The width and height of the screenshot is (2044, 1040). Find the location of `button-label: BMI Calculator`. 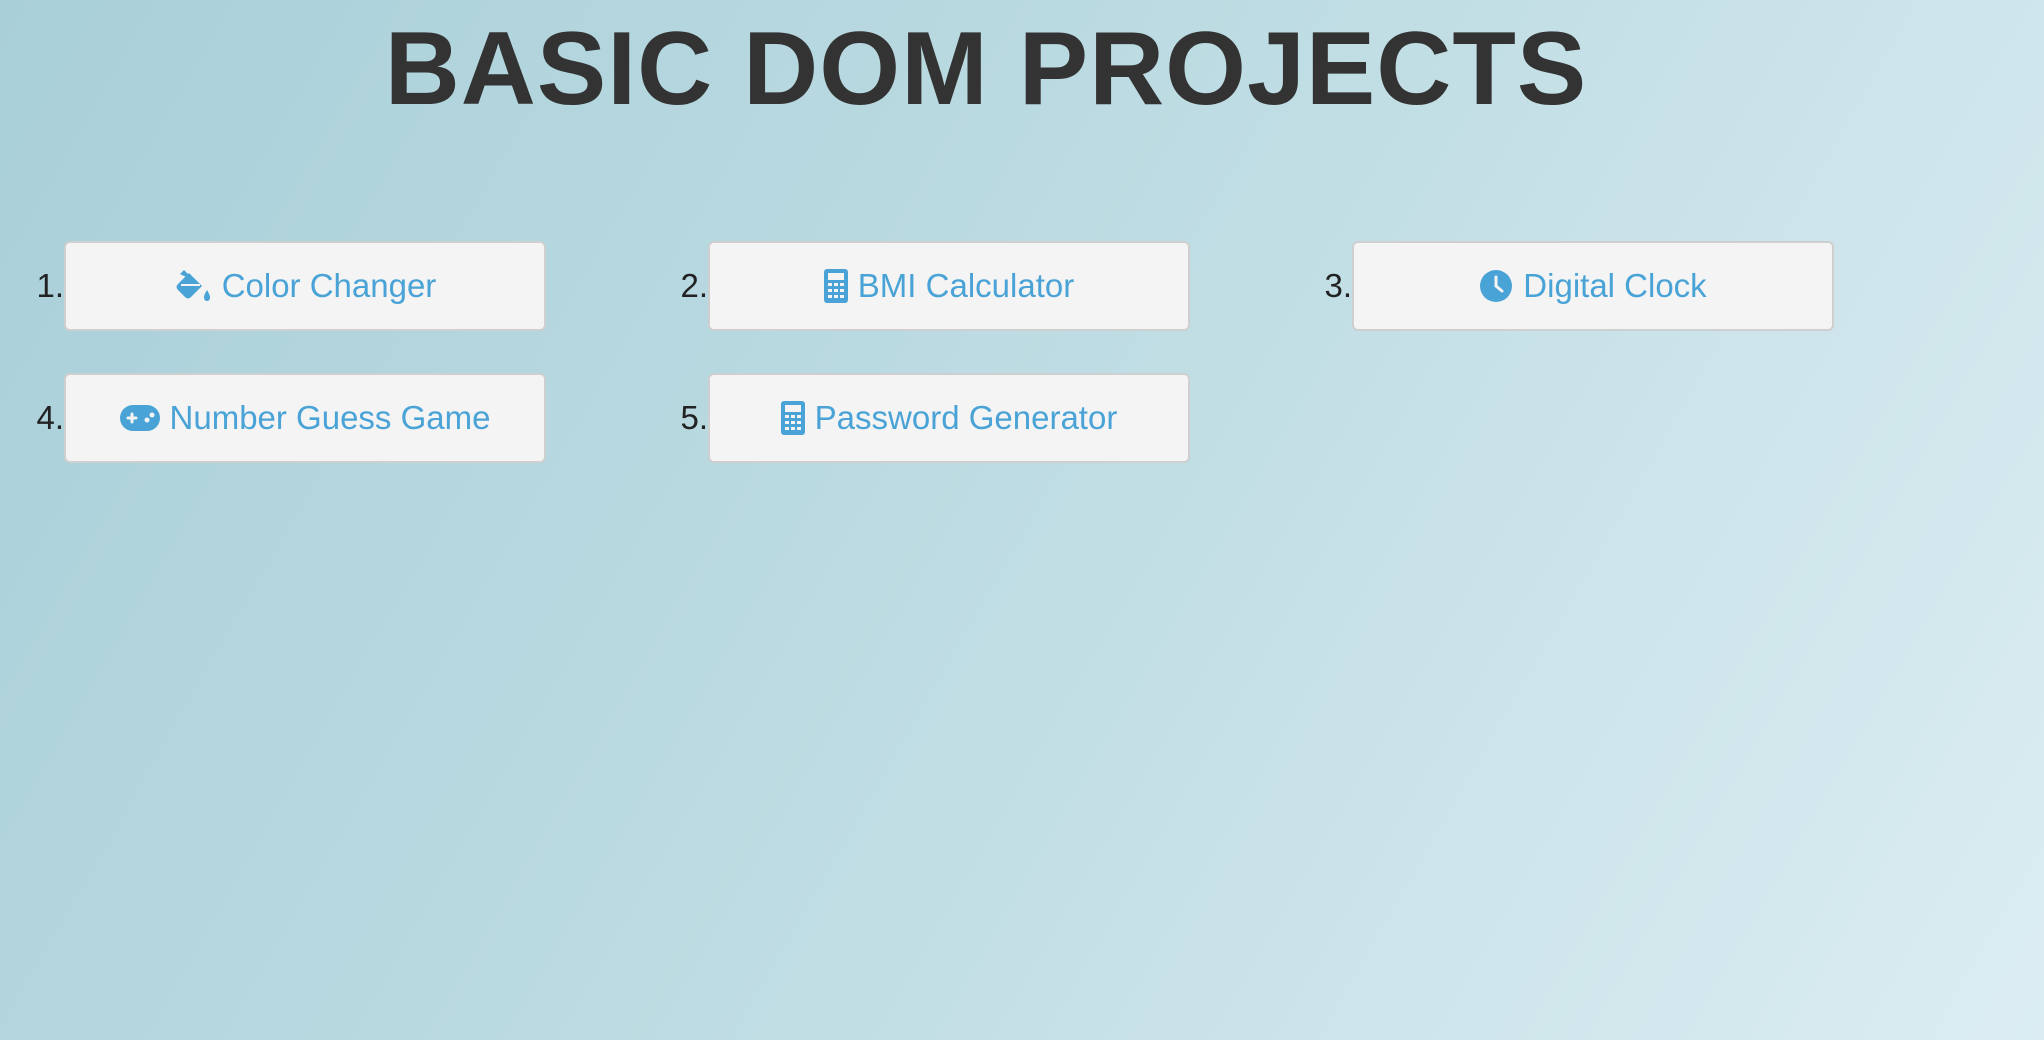

button-label: BMI Calculator is located at coordinates (966, 285).